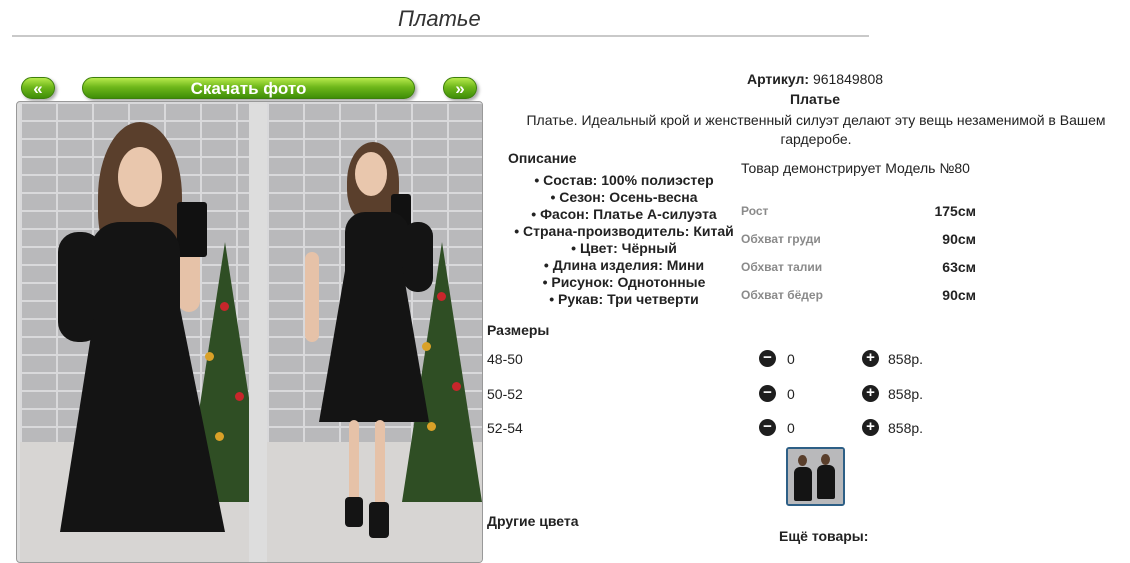  Describe the element at coordinates (959, 295) in the screenshot. I see `measure-hips-value: 90см` at that location.